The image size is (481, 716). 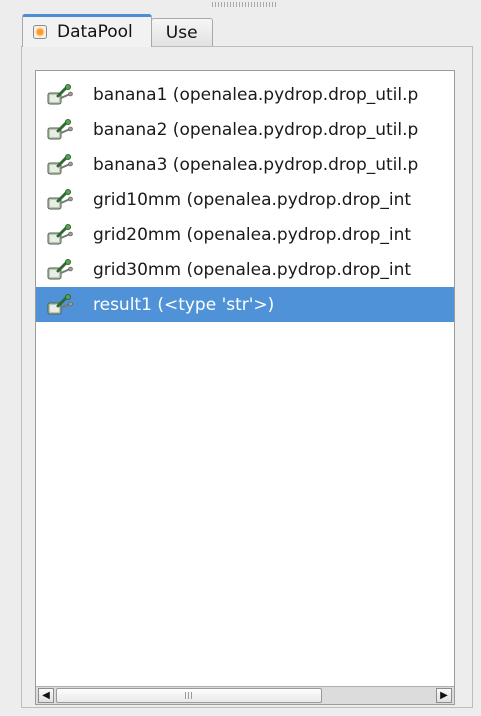 I want to click on list-item: grid30mm (openalea.pydrop.drop_int, so click(x=245, y=269).